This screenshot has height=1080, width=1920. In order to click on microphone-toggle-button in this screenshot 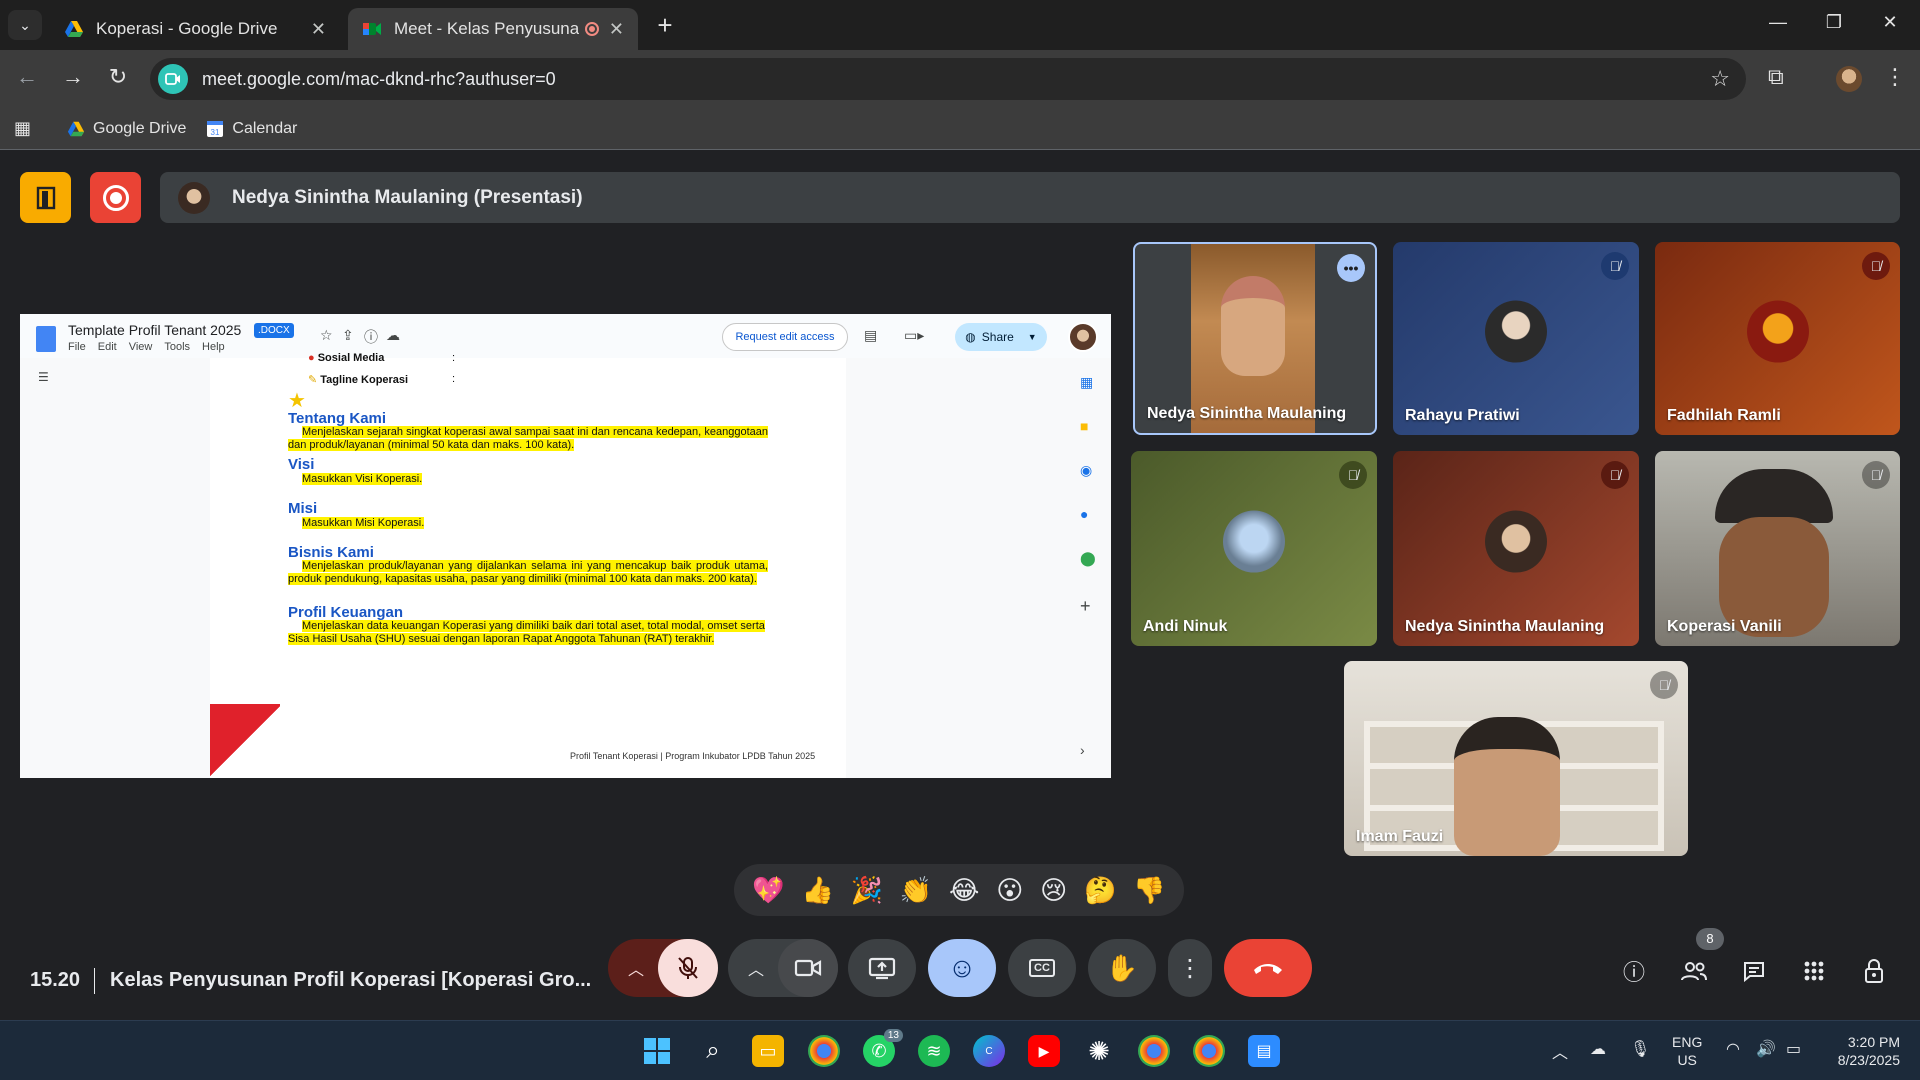, I will do `click(688, 968)`.